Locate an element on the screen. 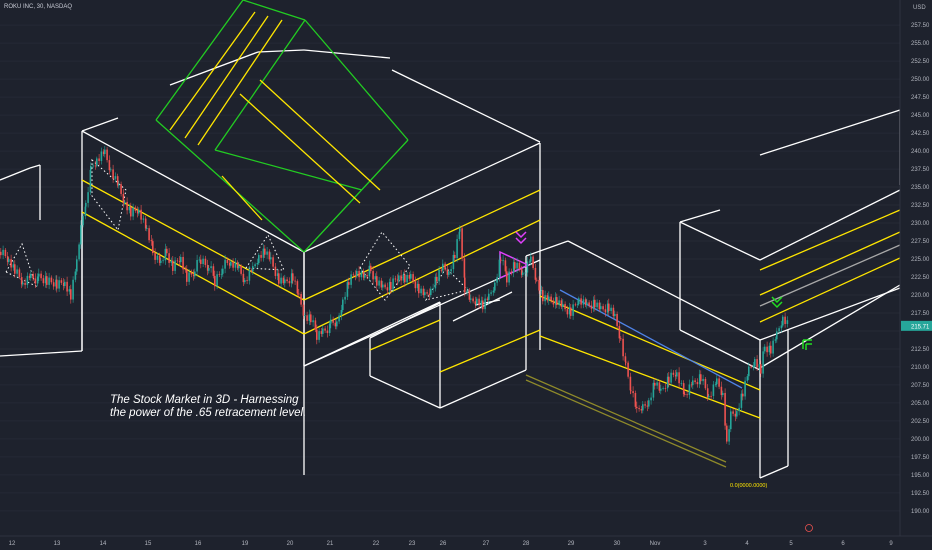 The image size is (932, 550). y-tick-label: 207.50 is located at coordinates (920, 386).